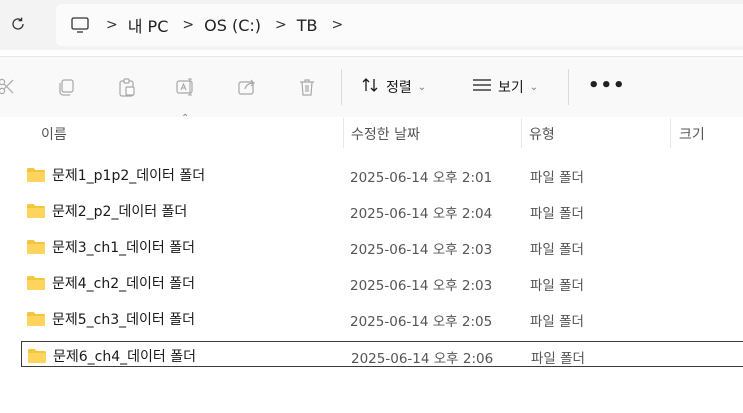 The width and height of the screenshot is (743, 413). I want to click on file-name: 문제2_p2_데이터 폴더, so click(120, 212).